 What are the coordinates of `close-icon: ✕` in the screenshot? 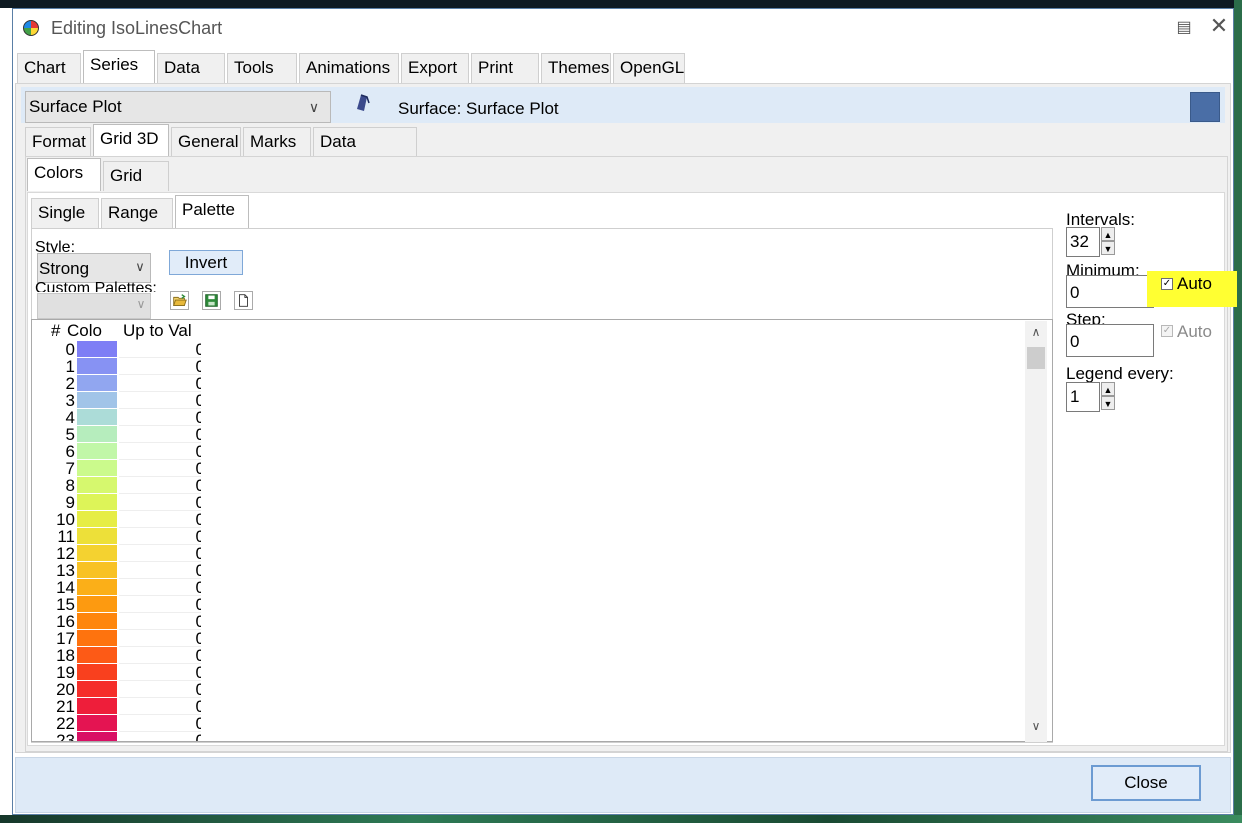 It's located at (1219, 27).